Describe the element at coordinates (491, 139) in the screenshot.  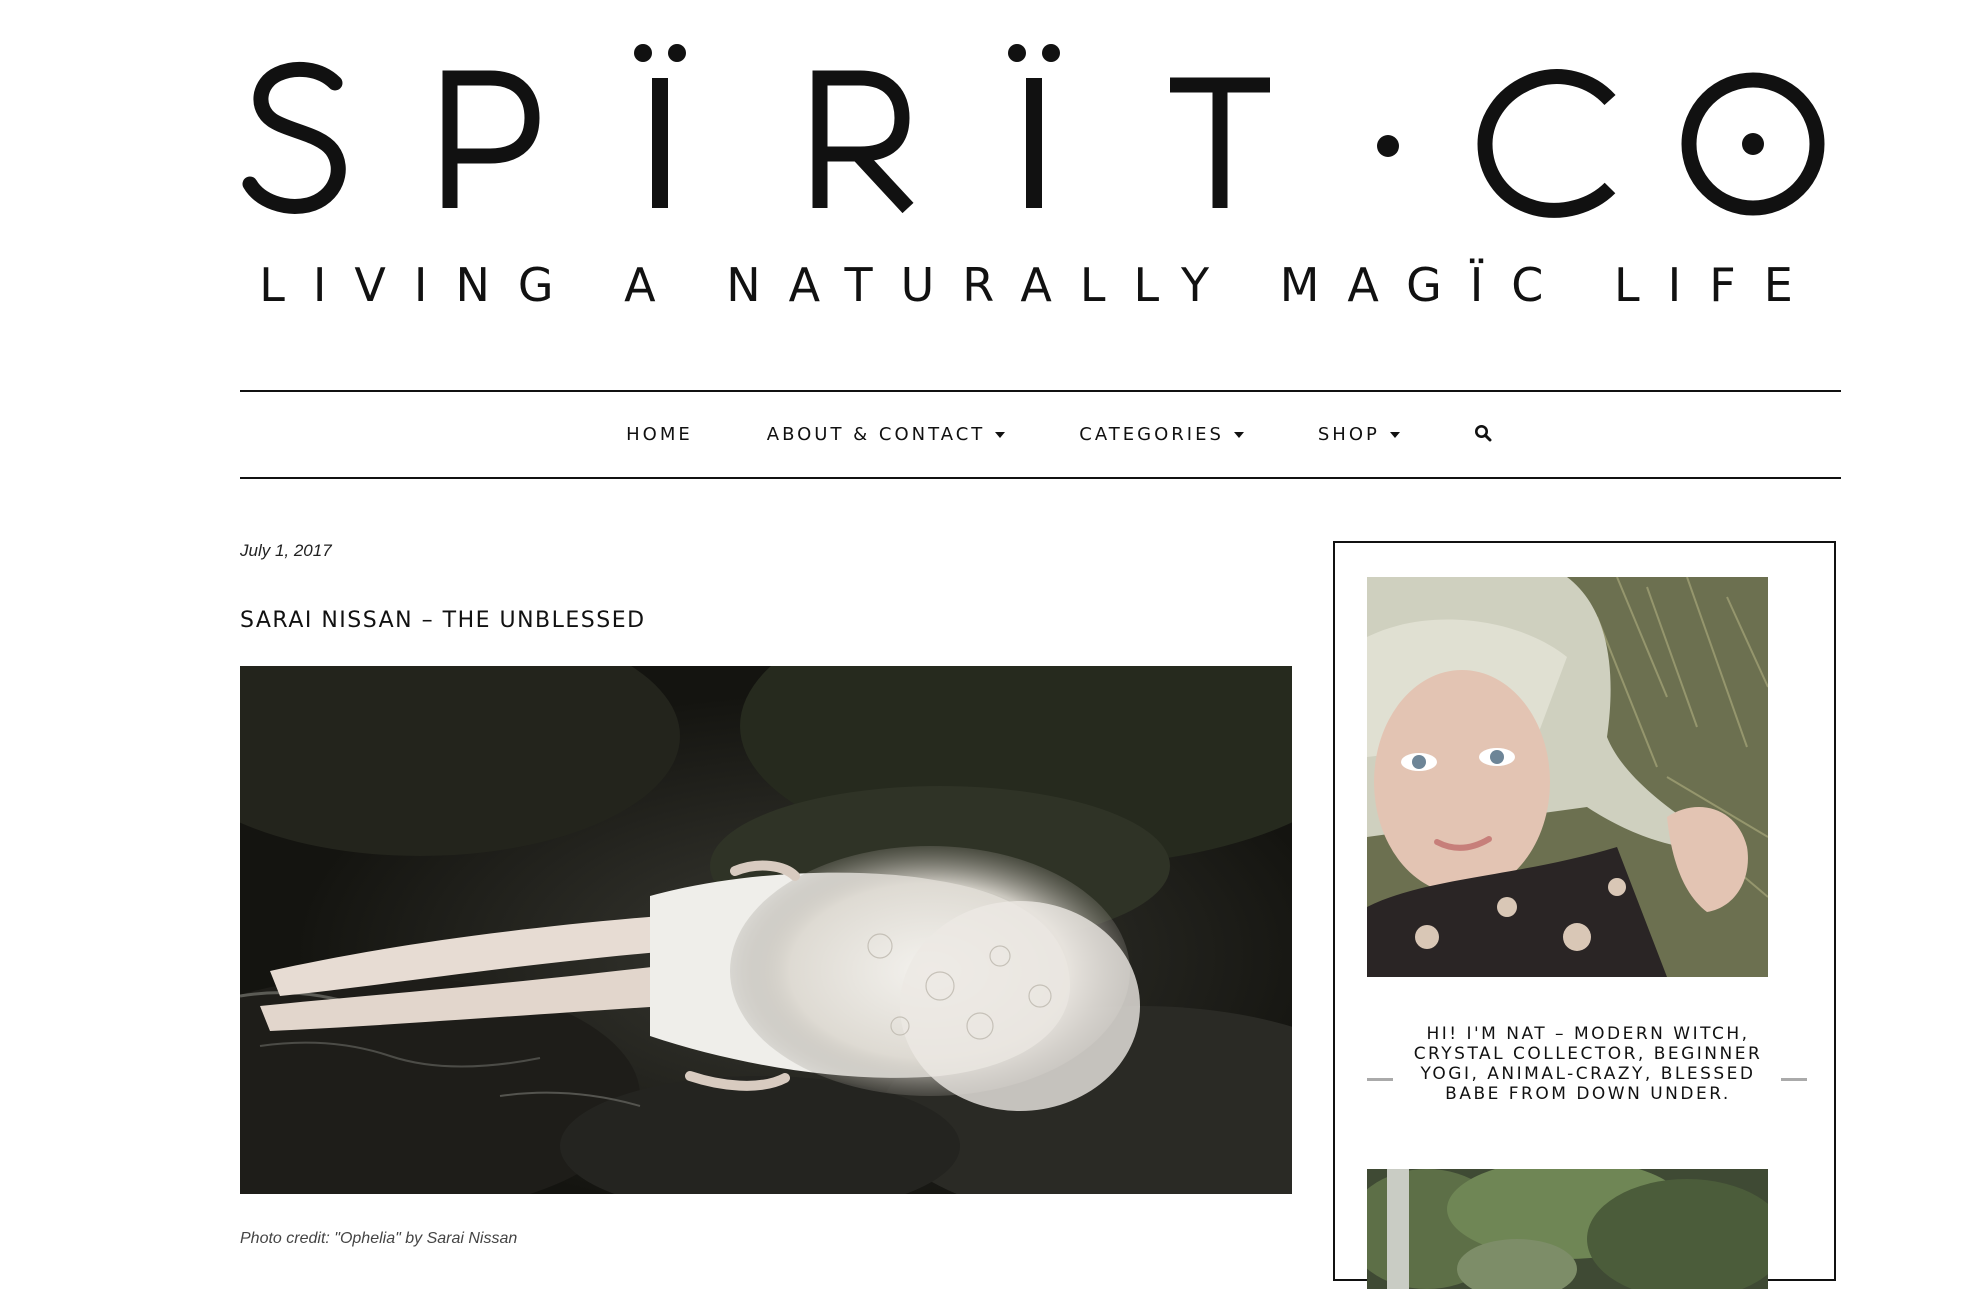
I see `logo-letter-p` at that location.